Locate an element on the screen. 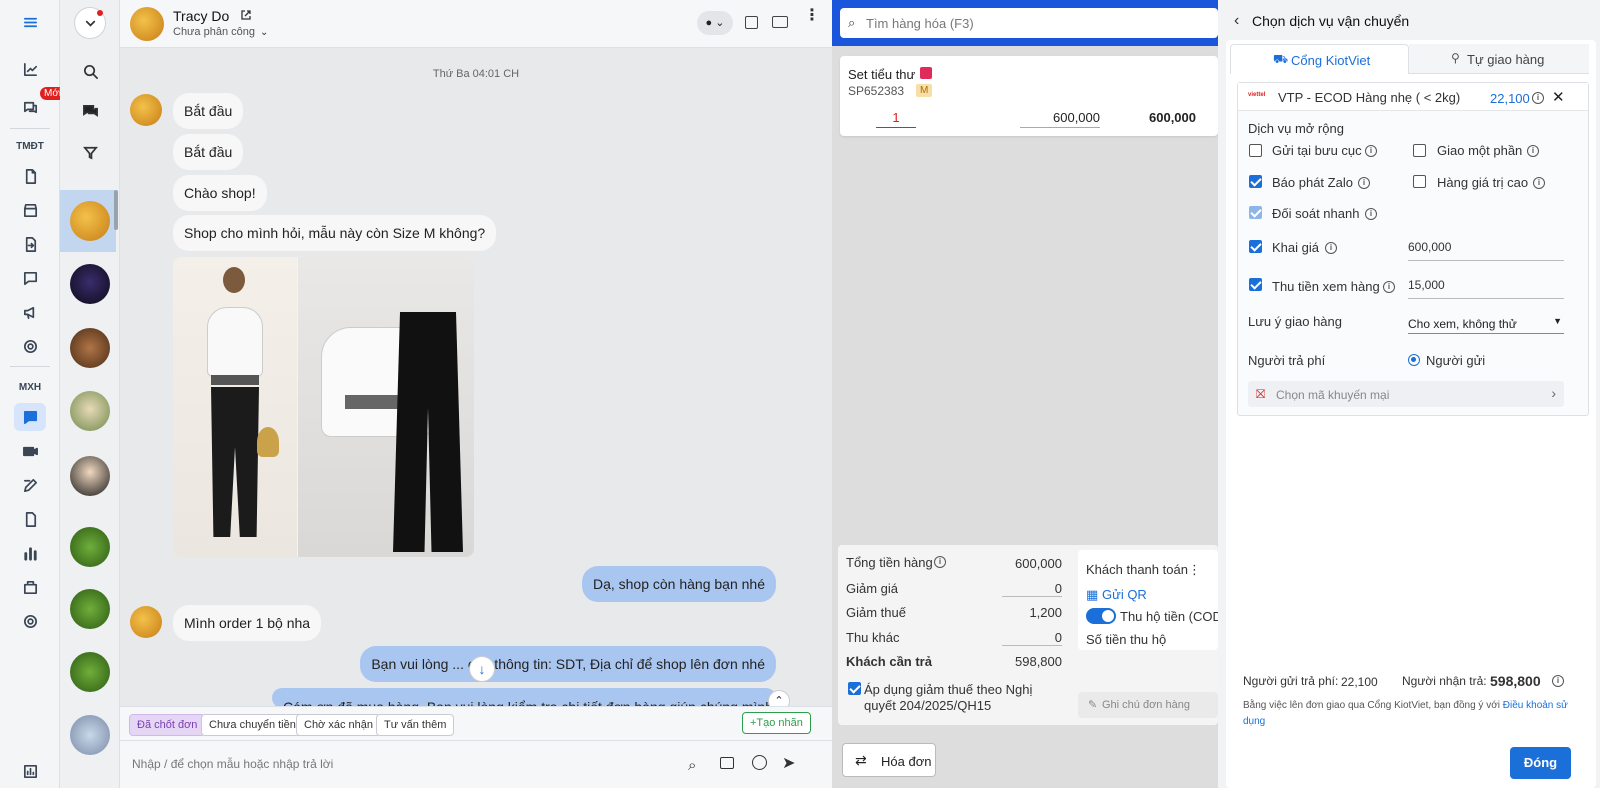 The image size is (1600, 788). sender-fee-label: Người gửi trả phí: is located at coordinates (1291, 681).